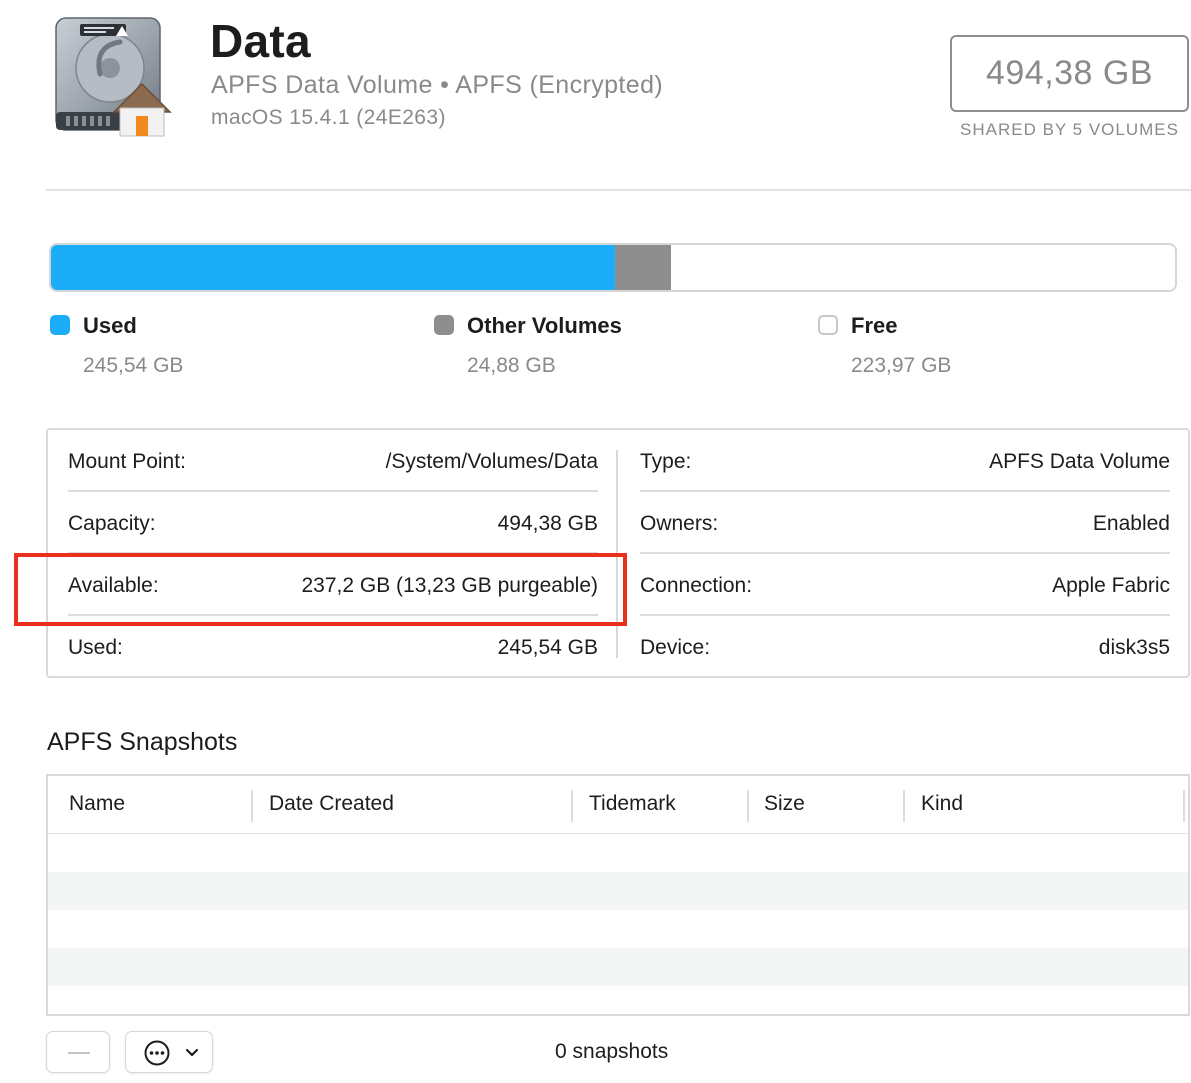 Image resolution: width=1191 pixels, height=1083 pixels. What do you see at coordinates (544, 325) in the screenshot?
I see `legend-other-label: Other Volumes` at bounding box center [544, 325].